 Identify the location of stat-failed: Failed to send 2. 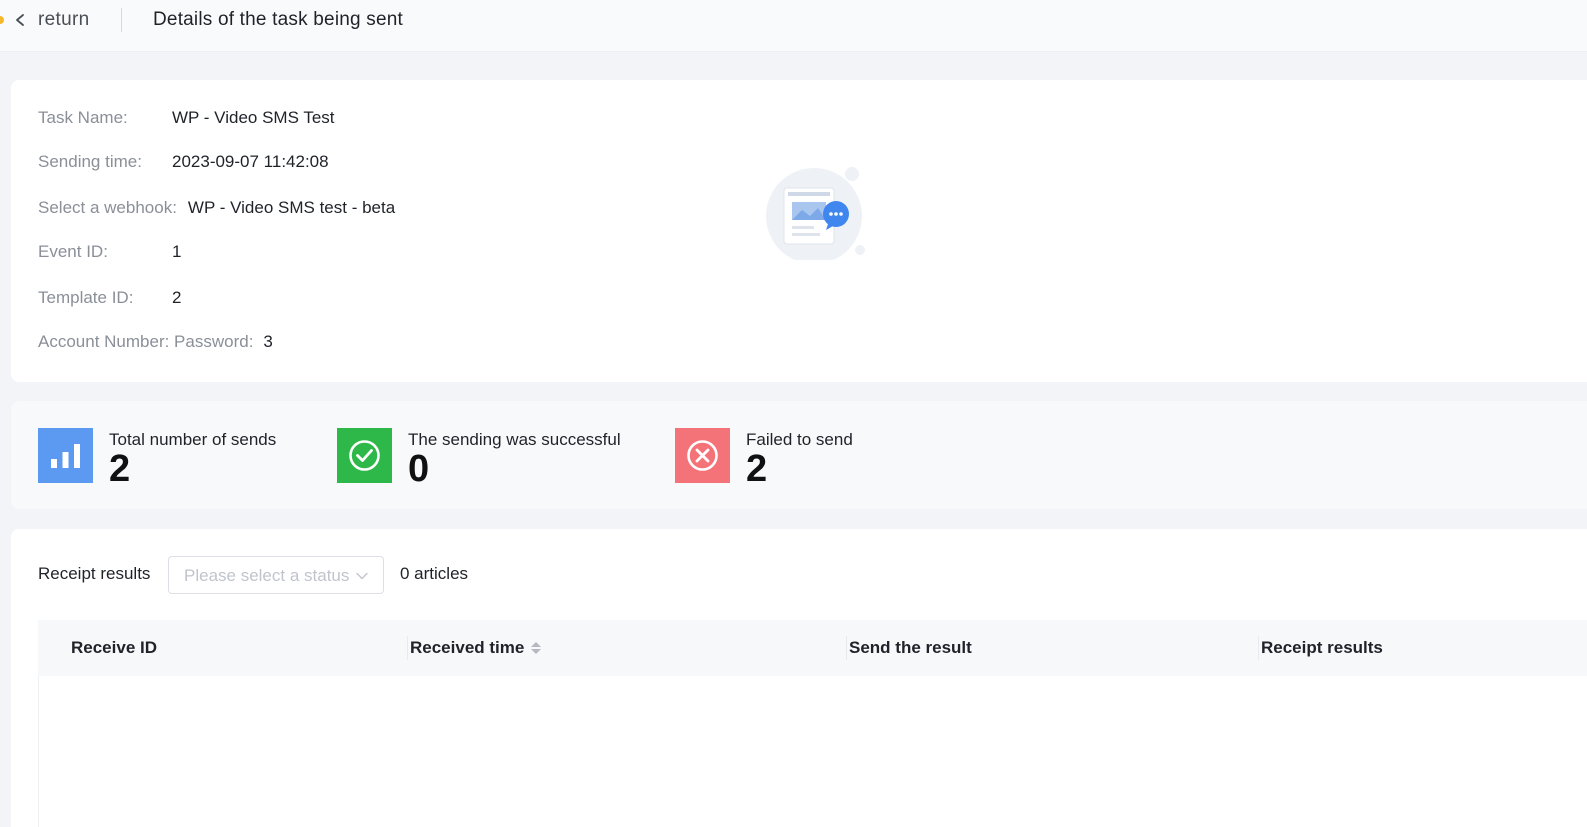
(764, 459).